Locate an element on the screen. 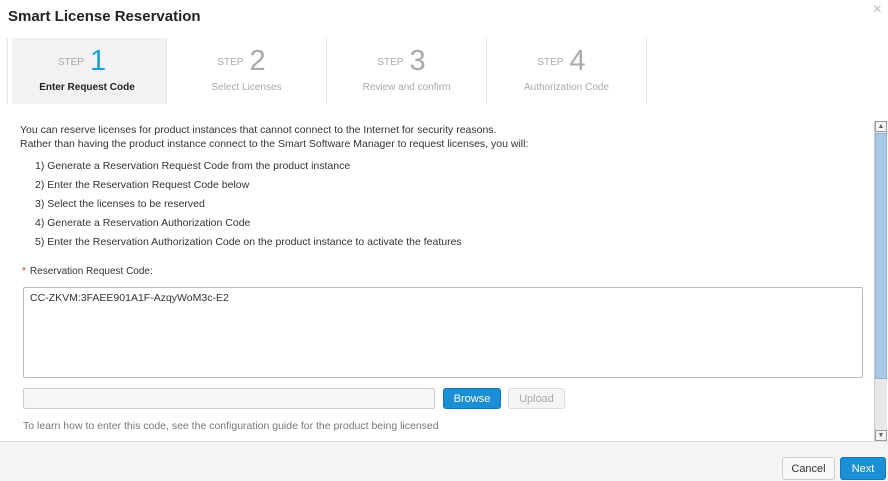  dialog-footer: Cancel Next is located at coordinates (444, 461).